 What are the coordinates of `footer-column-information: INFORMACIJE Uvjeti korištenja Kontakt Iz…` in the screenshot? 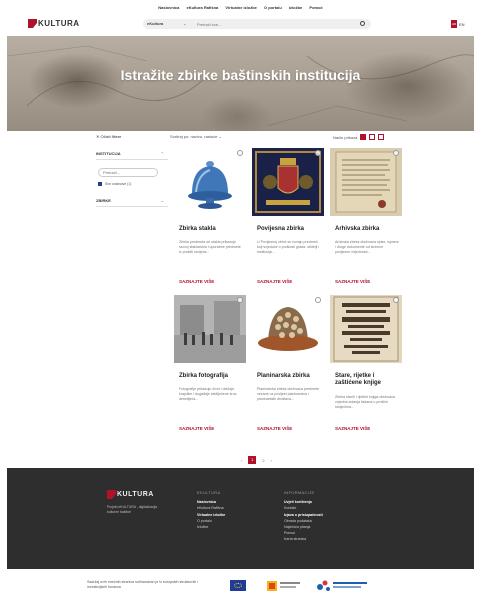 It's located at (303, 516).